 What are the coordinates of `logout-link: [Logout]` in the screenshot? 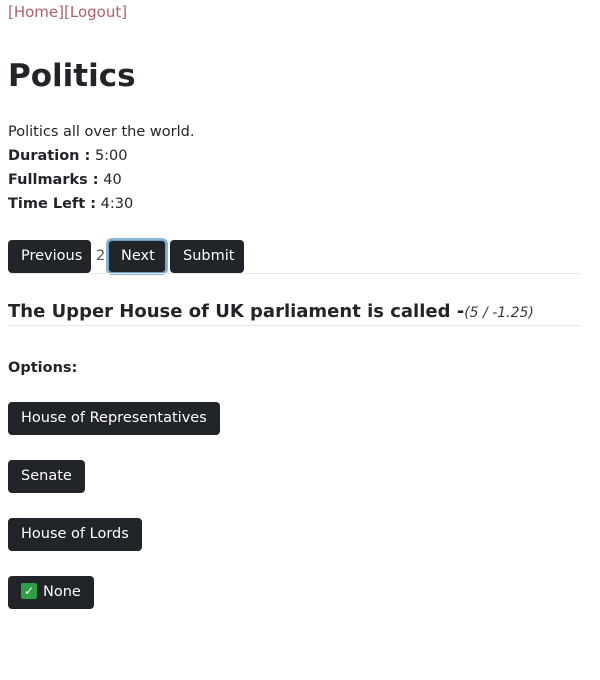 It's located at (95, 12).